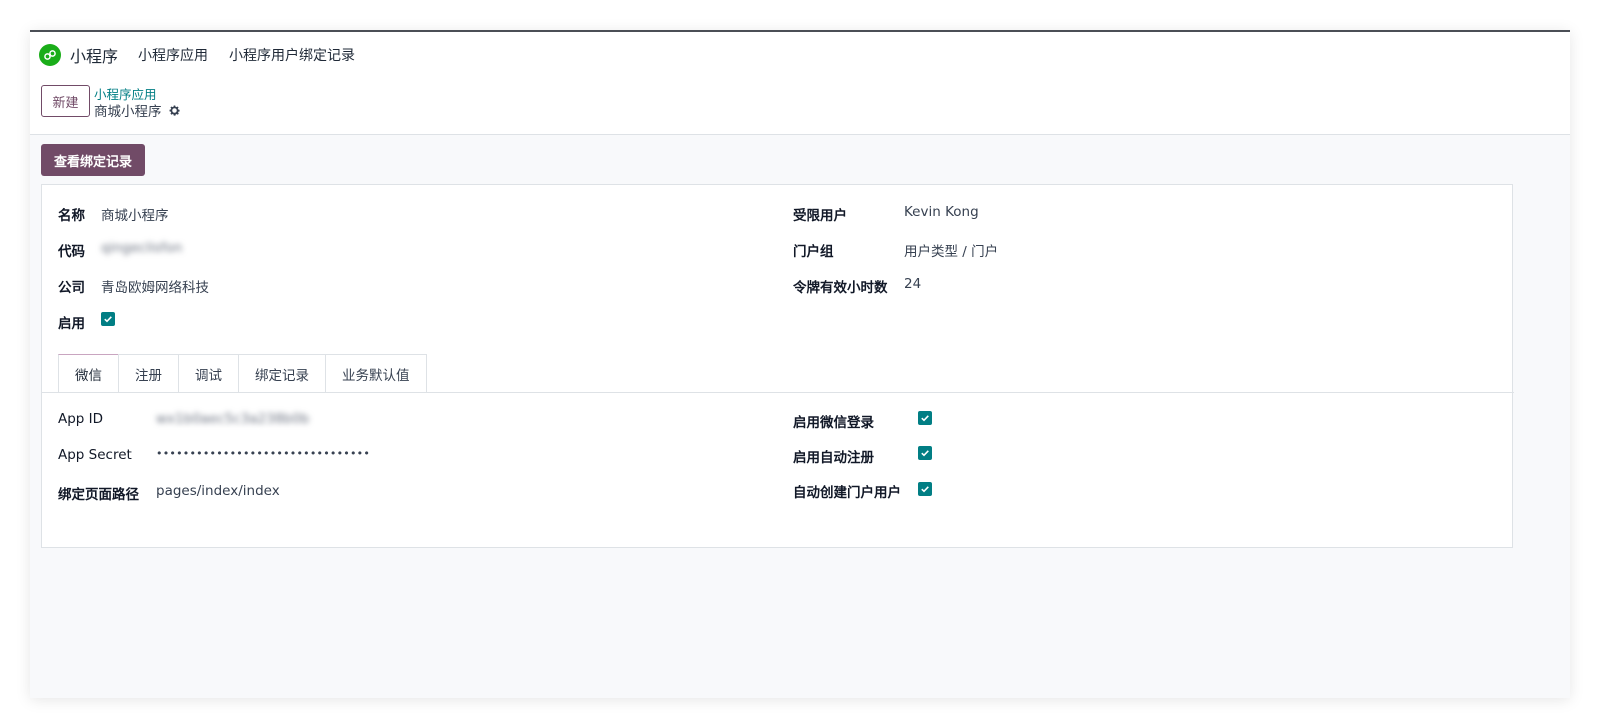 Image resolution: width=1600 pixels, height=728 pixels. Describe the element at coordinates (820, 216) in the screenshot. I see `allowed-users-label: 受限用户` at that location.